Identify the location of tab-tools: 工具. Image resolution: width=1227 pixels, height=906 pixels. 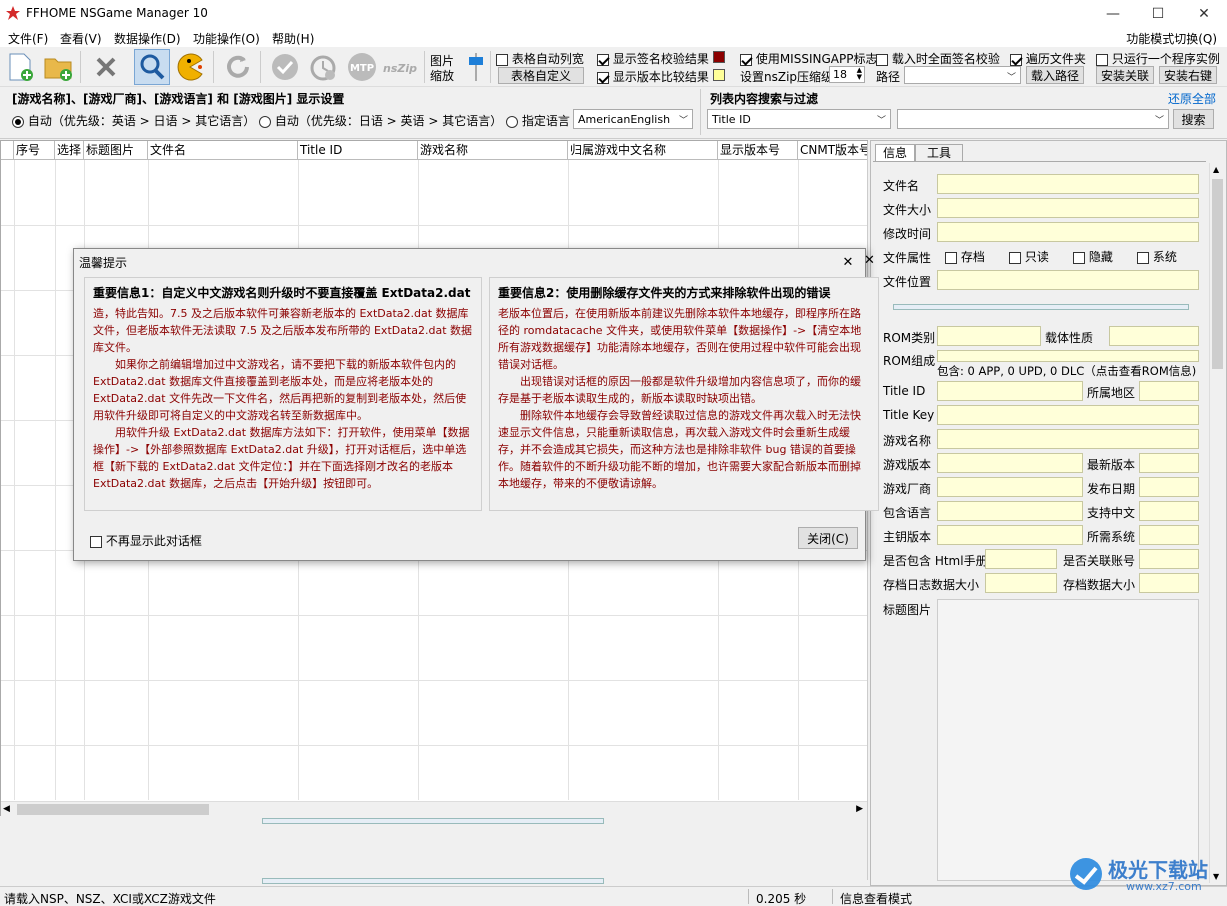
(939, 153).